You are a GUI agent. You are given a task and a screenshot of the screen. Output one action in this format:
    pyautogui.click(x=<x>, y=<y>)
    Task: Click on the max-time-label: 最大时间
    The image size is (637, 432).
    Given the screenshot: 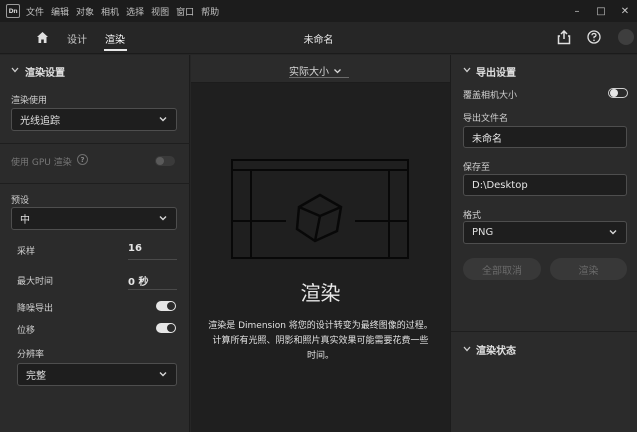 What is the action you would take?
    pyautogui.click(x=35, y=282)
    